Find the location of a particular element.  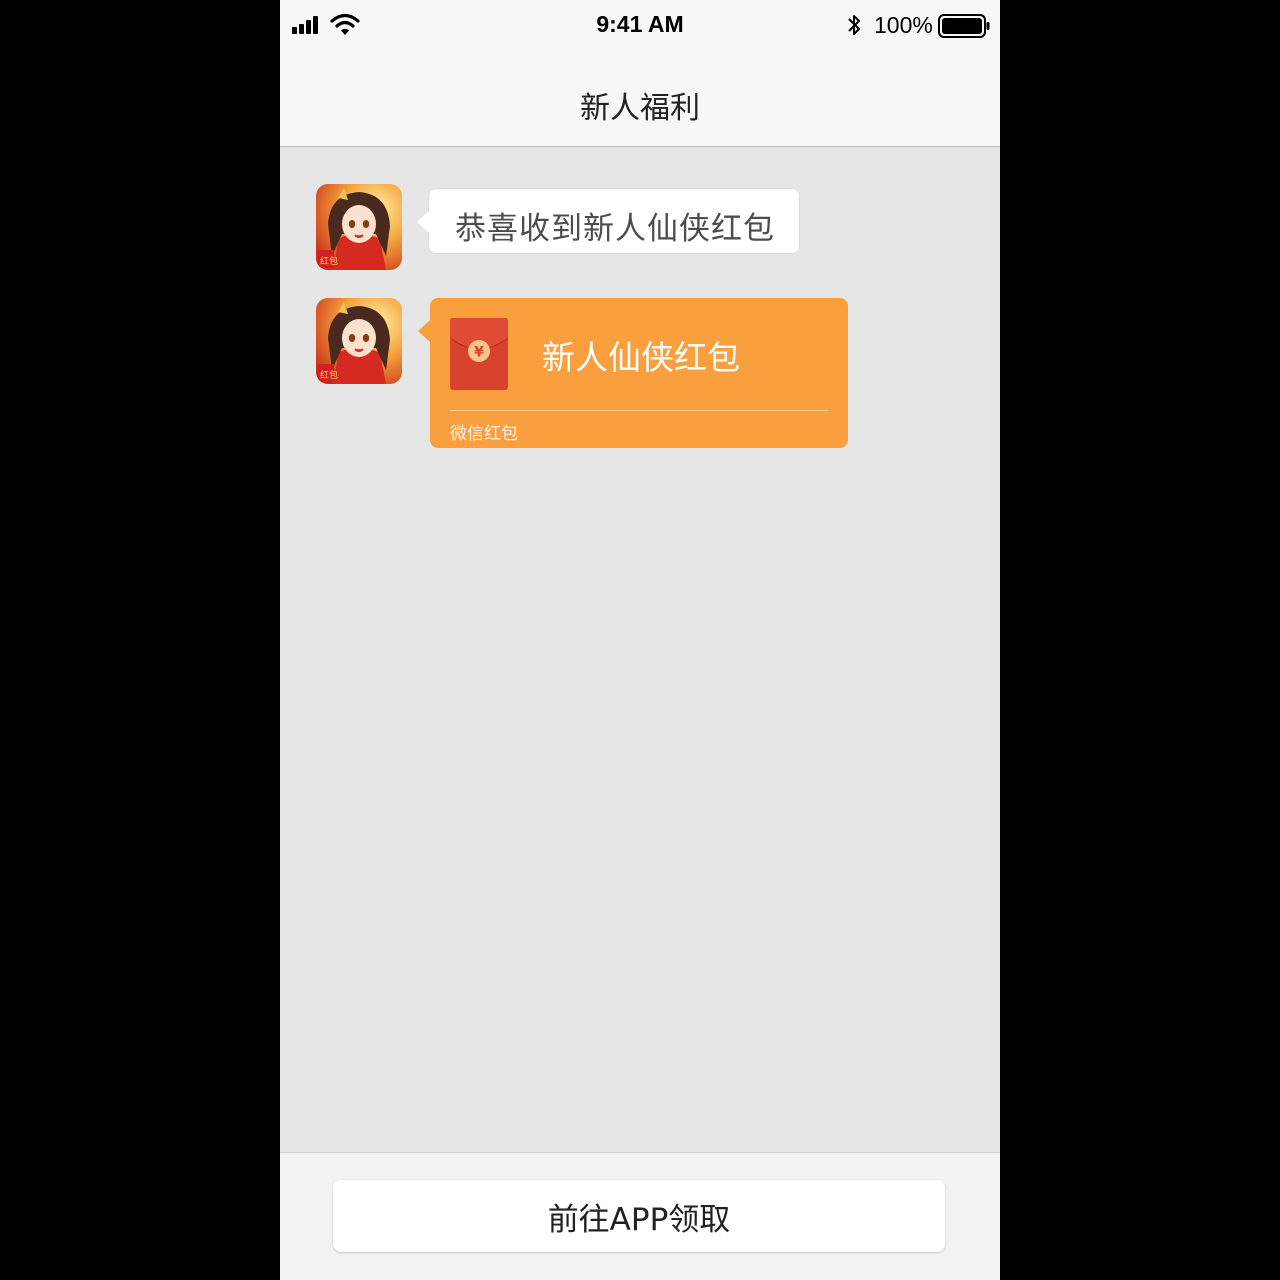

bottom-bar: 前往APP领取 is located at coordinates (640, 1216).